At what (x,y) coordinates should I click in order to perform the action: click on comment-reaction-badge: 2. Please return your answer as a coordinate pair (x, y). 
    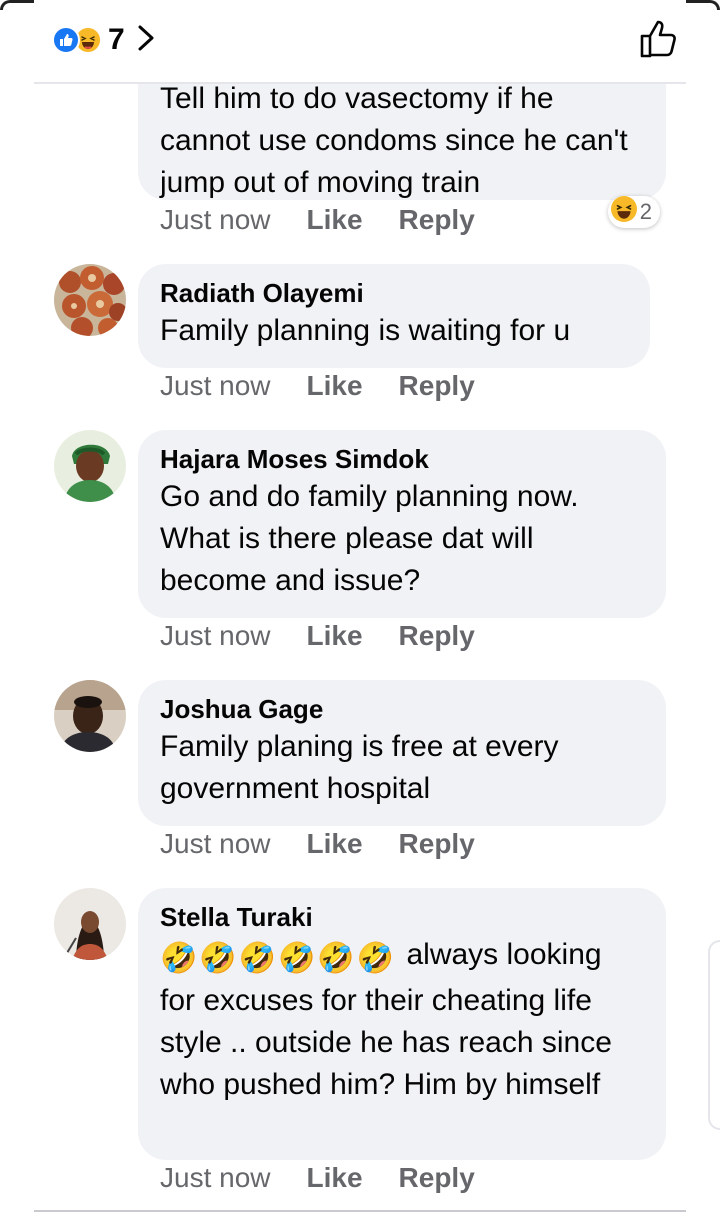
    Looking at the image, I should click on (633, 212).